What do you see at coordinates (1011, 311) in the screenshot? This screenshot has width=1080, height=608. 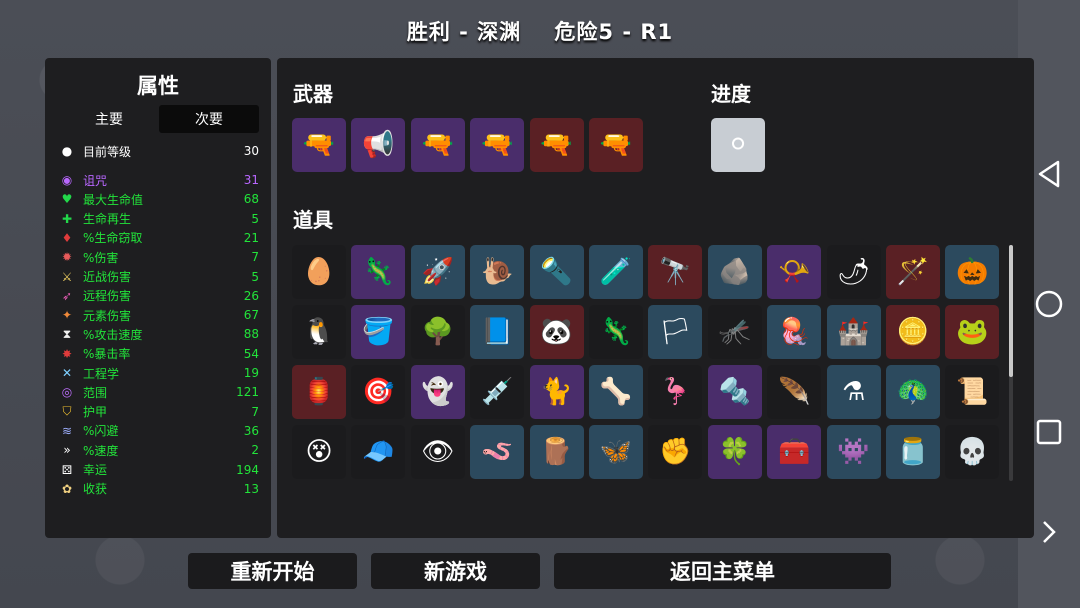 I see `scroll-thumb` at bounding box center [1011, 311].